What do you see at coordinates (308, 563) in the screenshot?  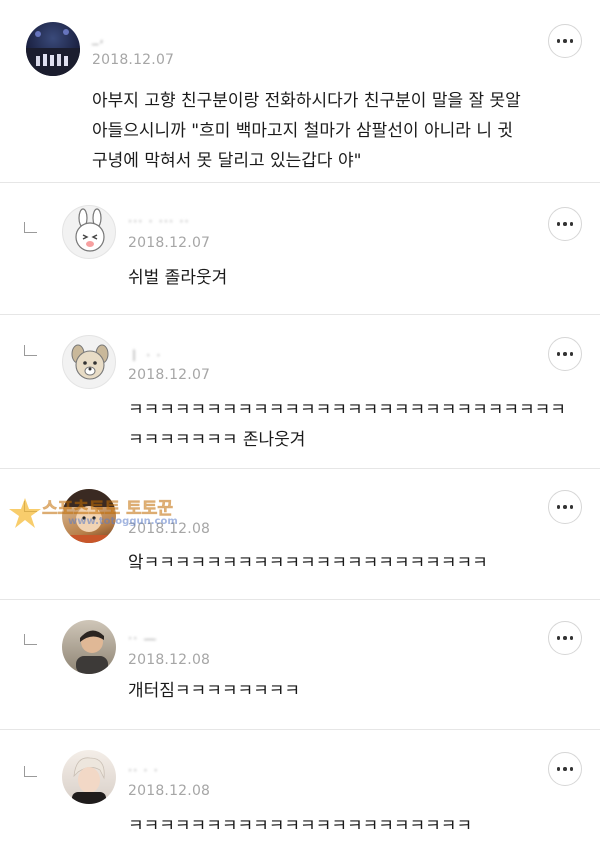 I see `comment-text: 앜ㅋㅋㅋㅋㅋㅋㅋㅋㅋㅋㅋㅋㅋㅋㅋㅋㅋㅋㅋㅋㅋㅋ` at bounding box center [308, 563].